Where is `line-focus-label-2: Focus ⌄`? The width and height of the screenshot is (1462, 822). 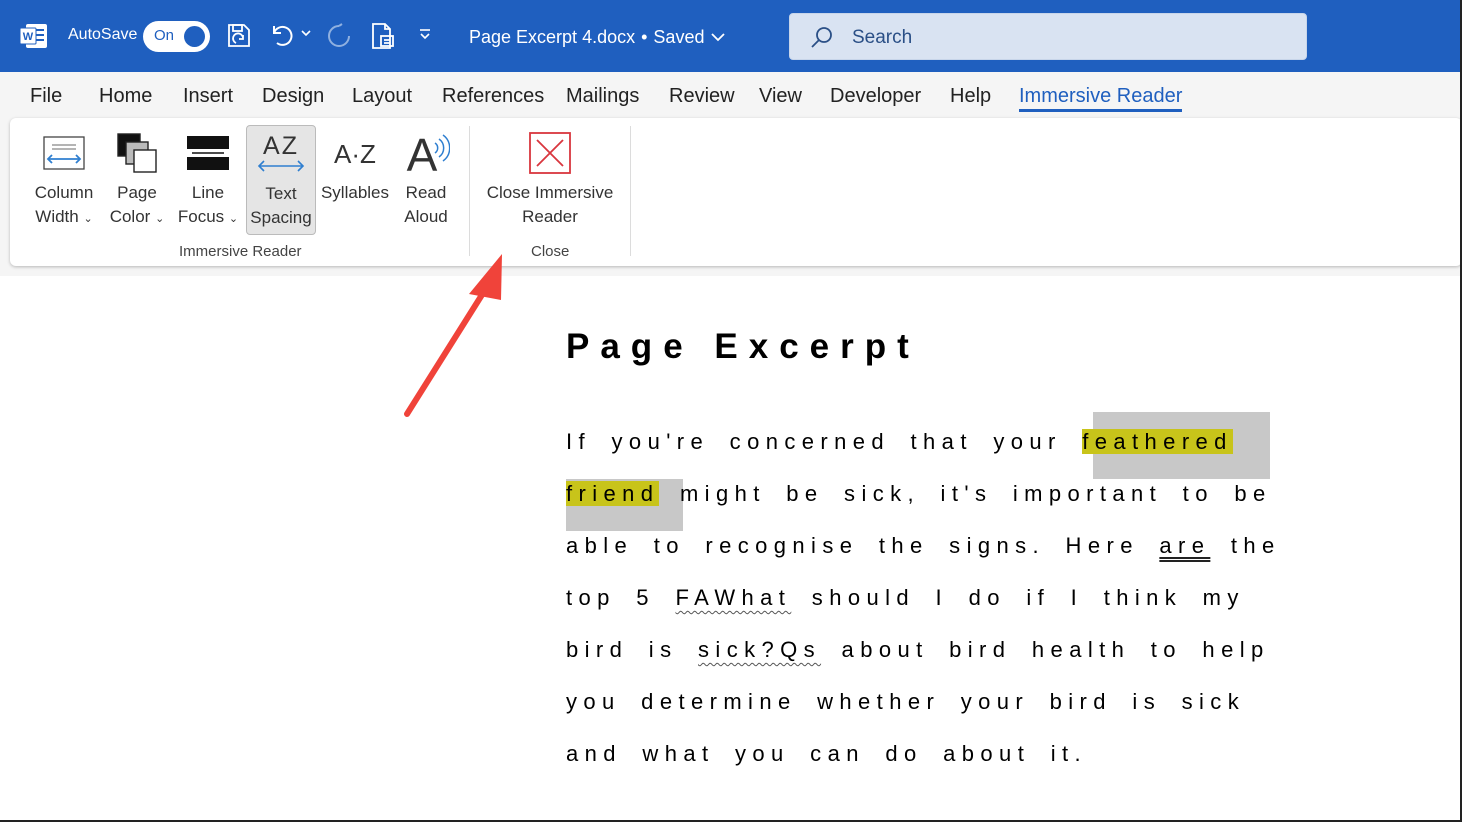 line-focus-label-2: Focus ⌄ is located at coordinates (208, 216).